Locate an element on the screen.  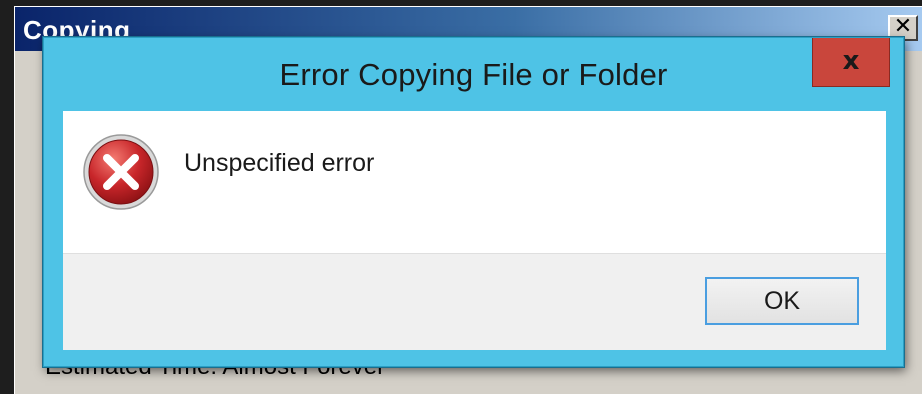
error-icon is located at coordinates (121, 172).